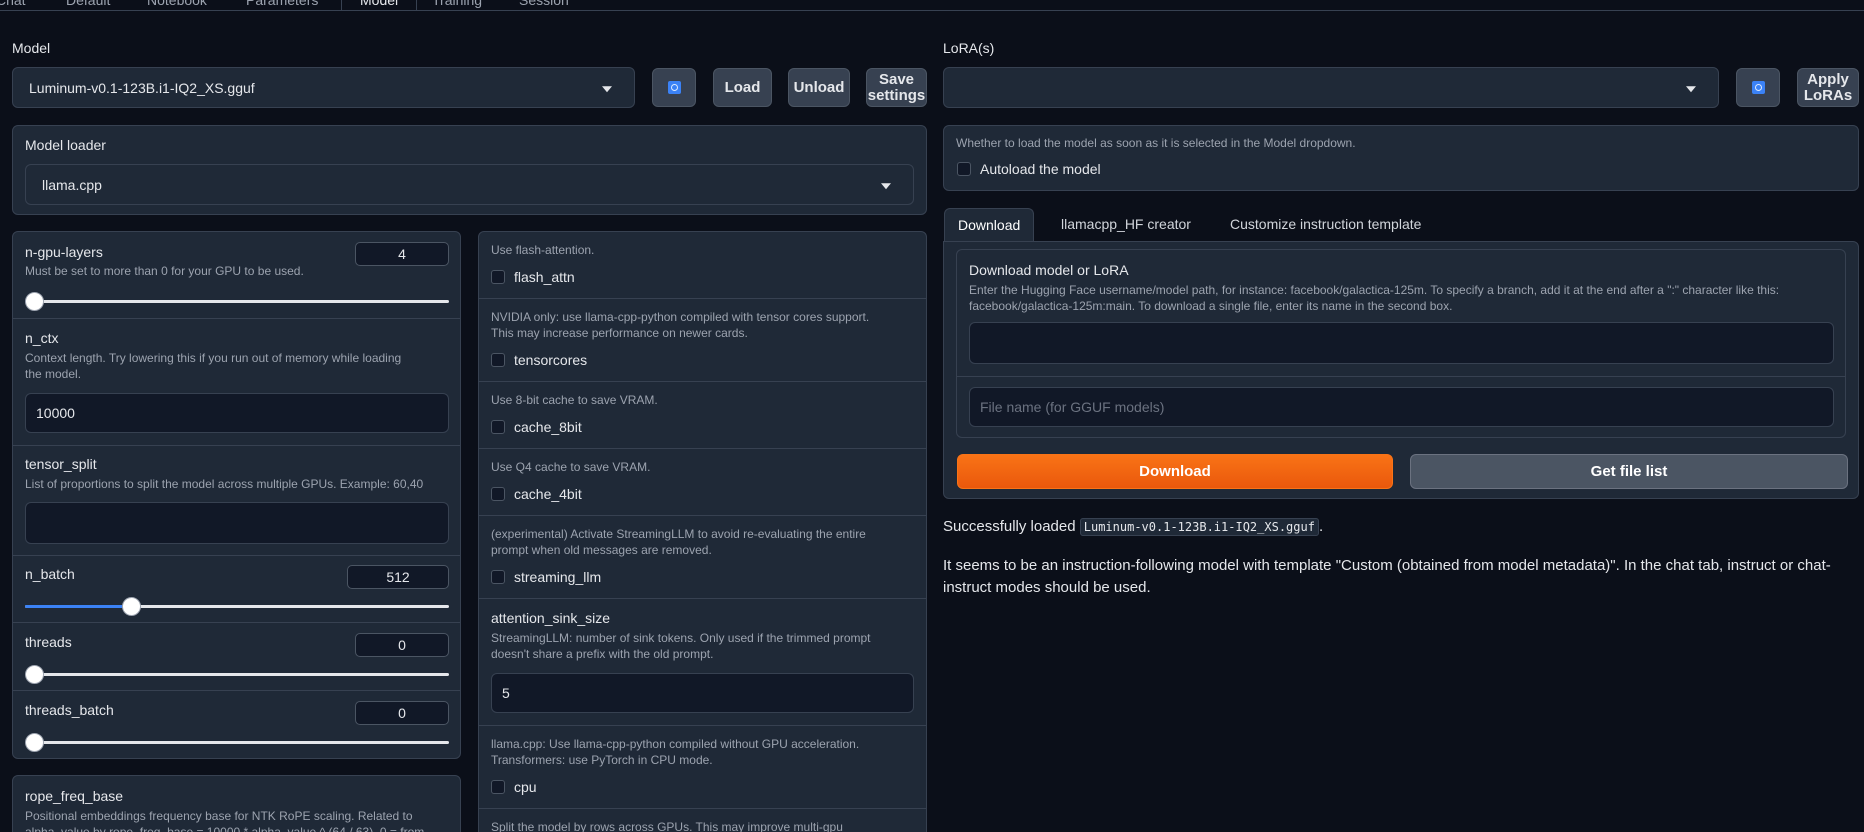  Describe the element at coordinates (88, 5) in the screenshot. I see `tab-default: Default` at that location.